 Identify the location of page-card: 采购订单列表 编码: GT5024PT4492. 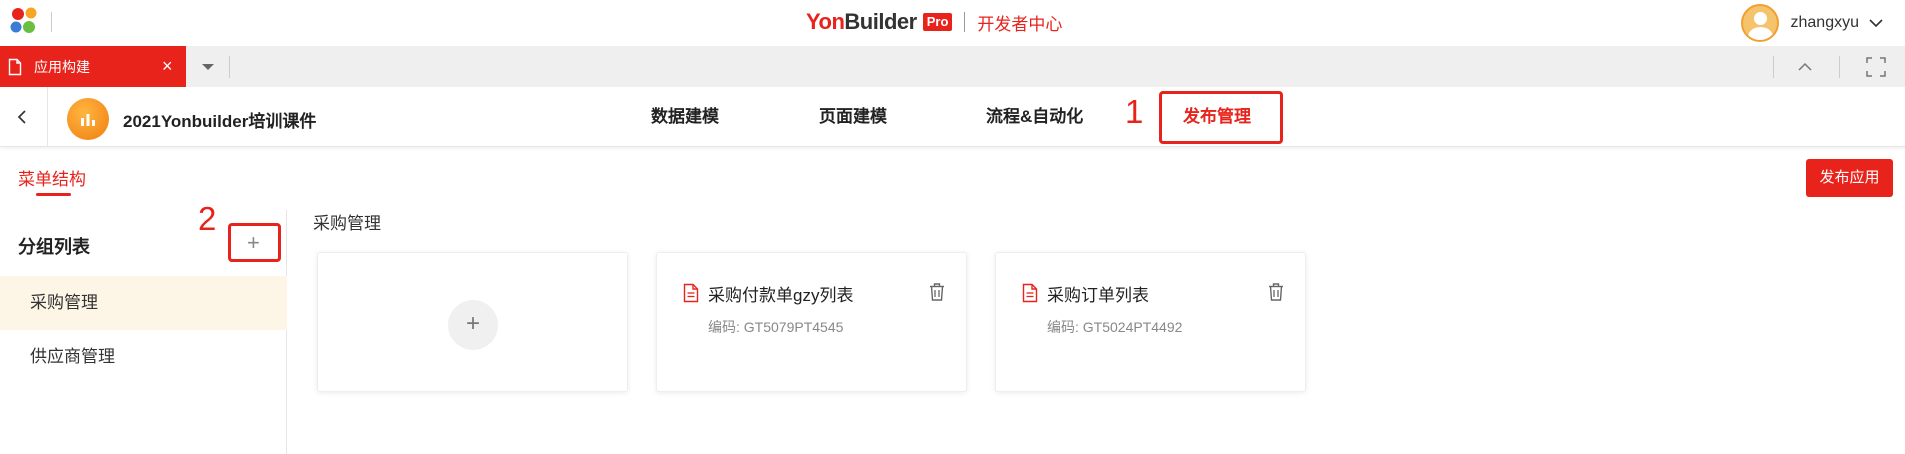
(1150, 322).